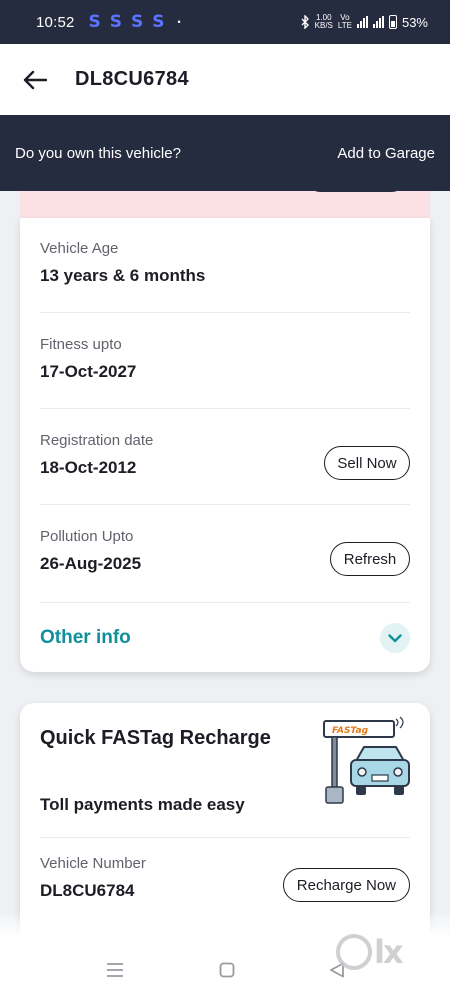 This screenshot has height=1000, width=450. I want to click on watermark-text: lx, so click(389, 952).